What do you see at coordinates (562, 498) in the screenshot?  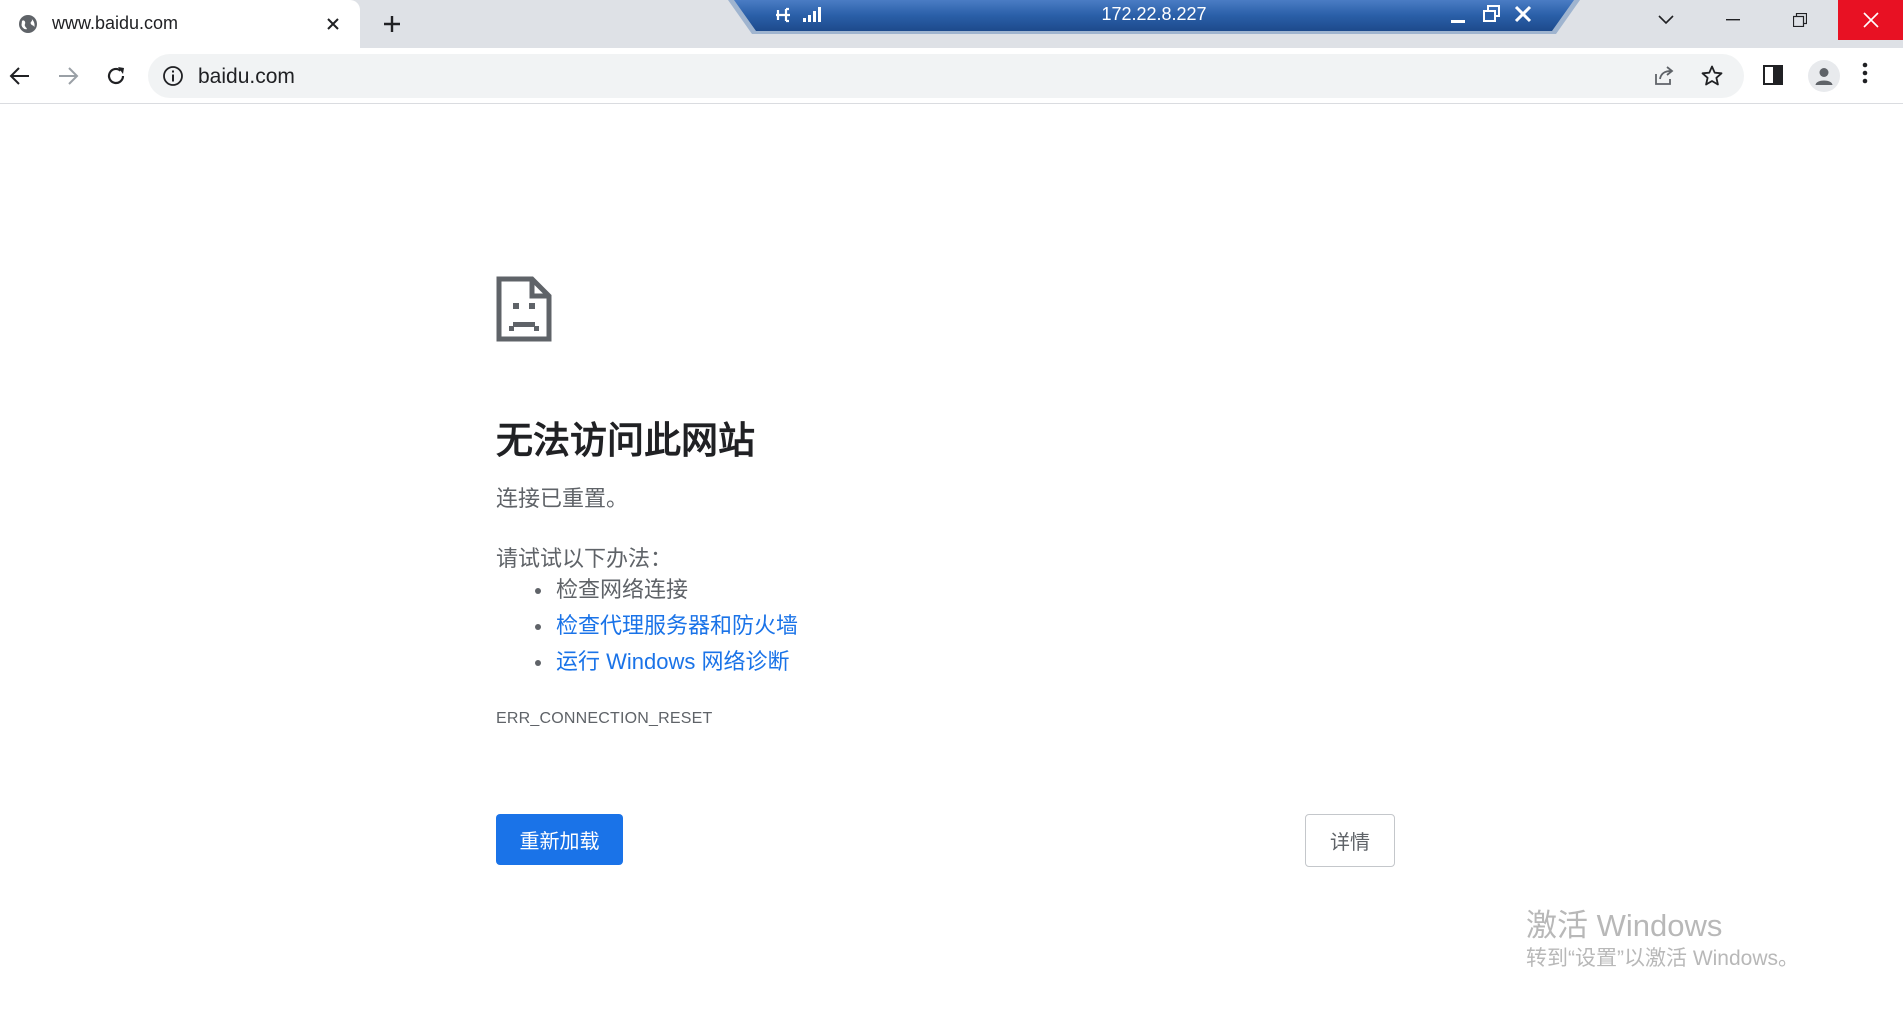 I see `error-subtitle: 连接已重置。` at bounding box center [562, 498].